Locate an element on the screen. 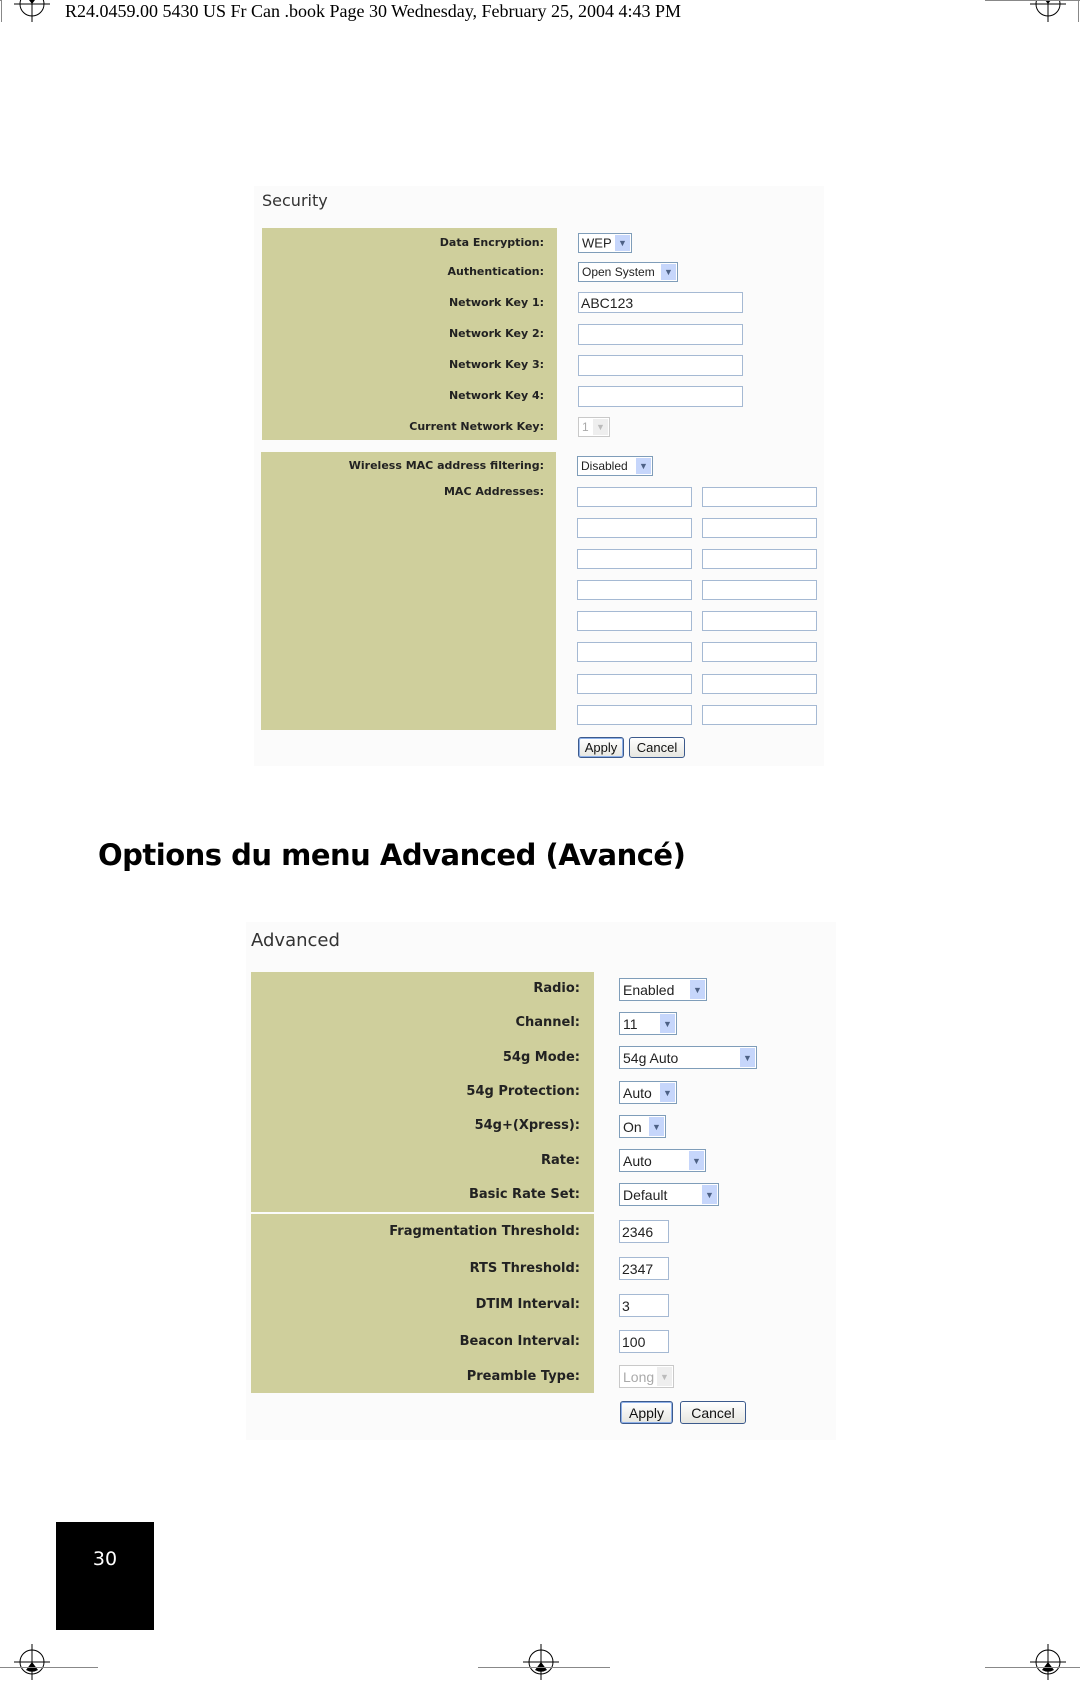 The image size is (1080, 1684). preamble-type-label: Preamble Type: is located at coordinates (523, 1376).